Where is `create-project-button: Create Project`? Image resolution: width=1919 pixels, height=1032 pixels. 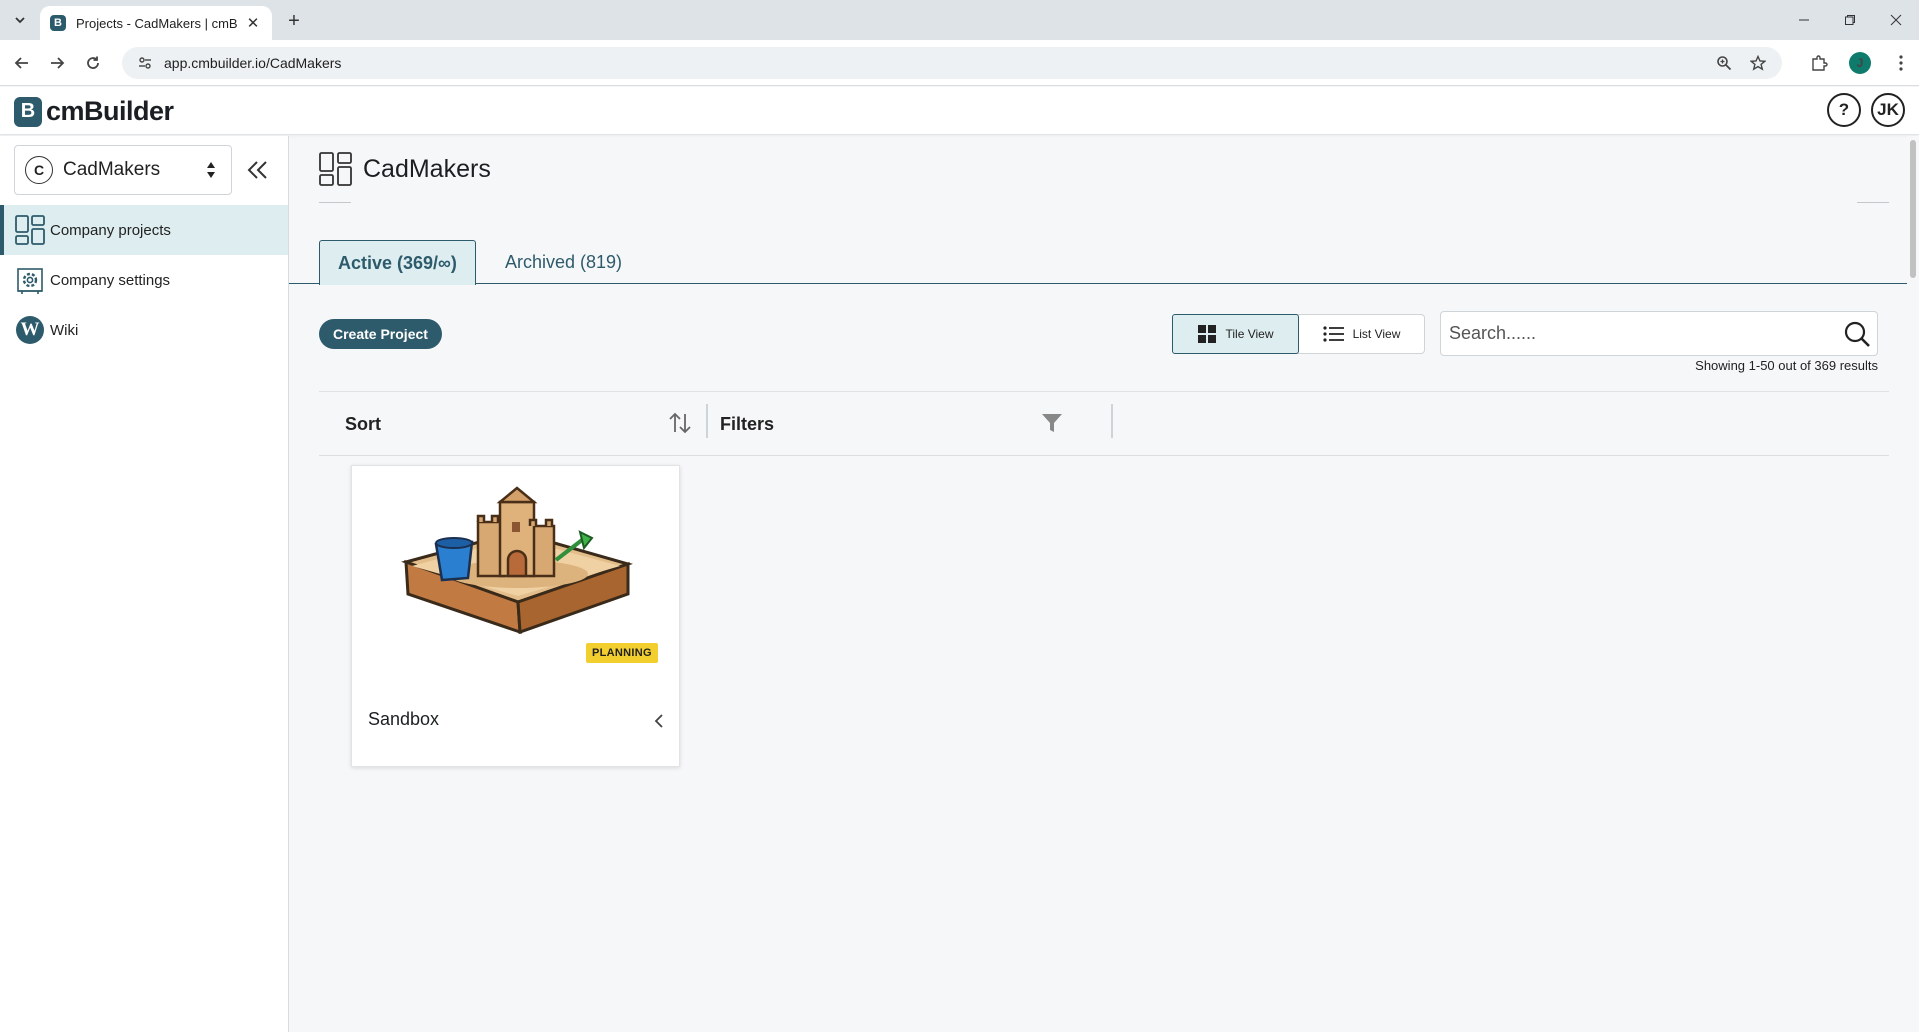 create-project-button: Create Project is located at coordinates (380, 334).